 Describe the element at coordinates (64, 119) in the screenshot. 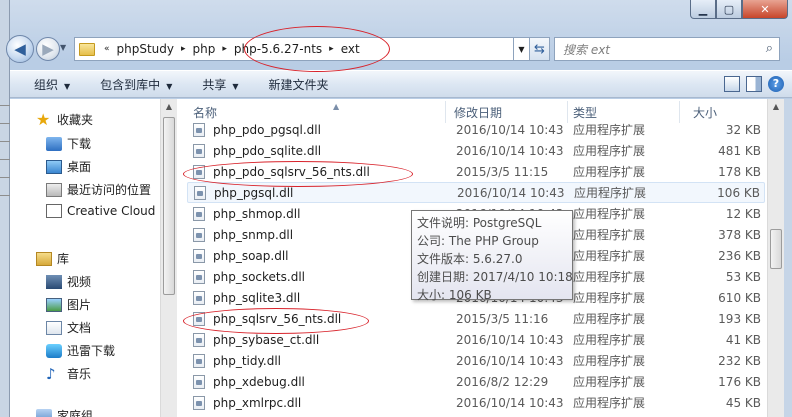

I see `nav-item-favorites: ★ 收藏夹` at that location.